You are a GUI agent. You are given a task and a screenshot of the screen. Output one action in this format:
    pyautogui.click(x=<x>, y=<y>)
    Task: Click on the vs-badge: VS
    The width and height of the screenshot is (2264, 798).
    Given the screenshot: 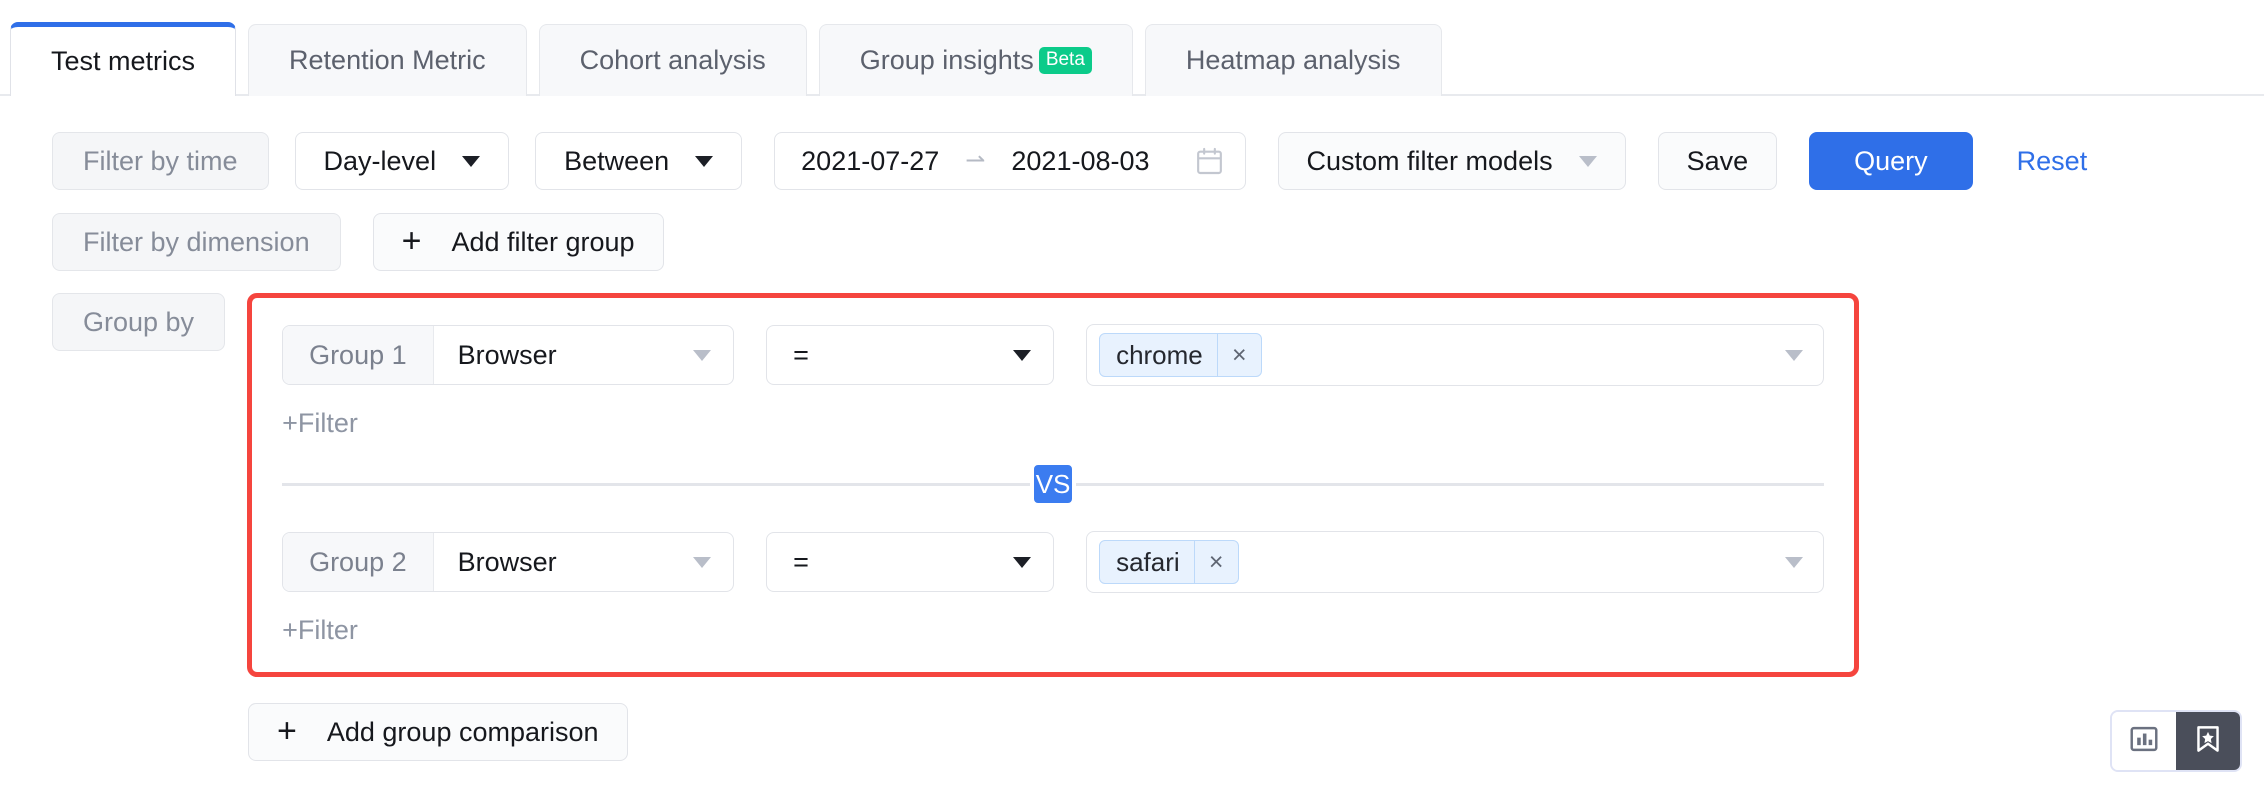 What is the action you would take?
    pyautogui.click(x=1053, y=484)
    